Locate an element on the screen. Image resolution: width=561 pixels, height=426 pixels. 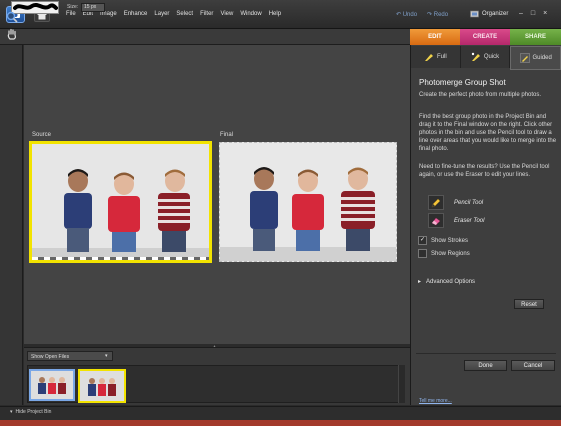
edit-mode-tabs: Full Quick Guided is located at coordinates (486, 58).